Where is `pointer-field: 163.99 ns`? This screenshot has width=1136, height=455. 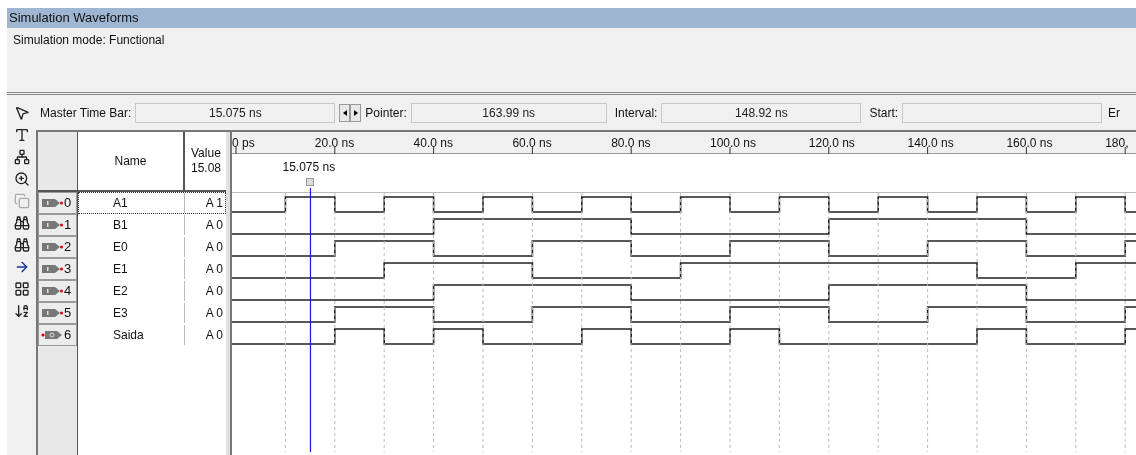 pointer-field: 163.99 ns is located at coordinates (508, 113).